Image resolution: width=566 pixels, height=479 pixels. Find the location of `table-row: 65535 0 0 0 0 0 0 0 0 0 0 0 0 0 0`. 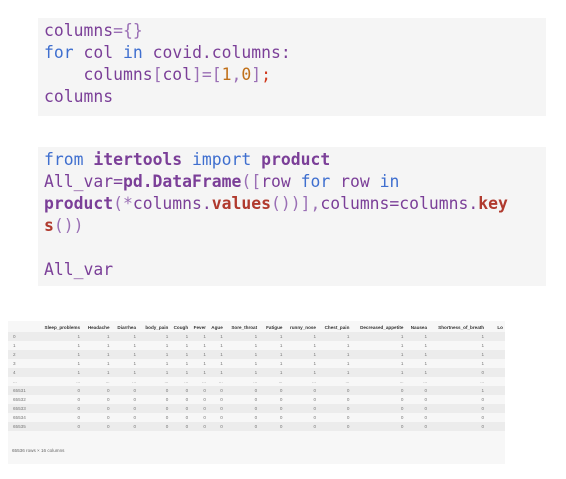

table-row: 65535 0 0 0 0 0 0 0 0 0 0 0 0 0 0 is located at coordinates (256, 426).